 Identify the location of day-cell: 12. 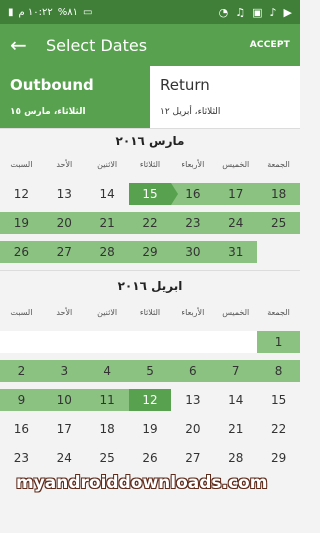
(21, 194).